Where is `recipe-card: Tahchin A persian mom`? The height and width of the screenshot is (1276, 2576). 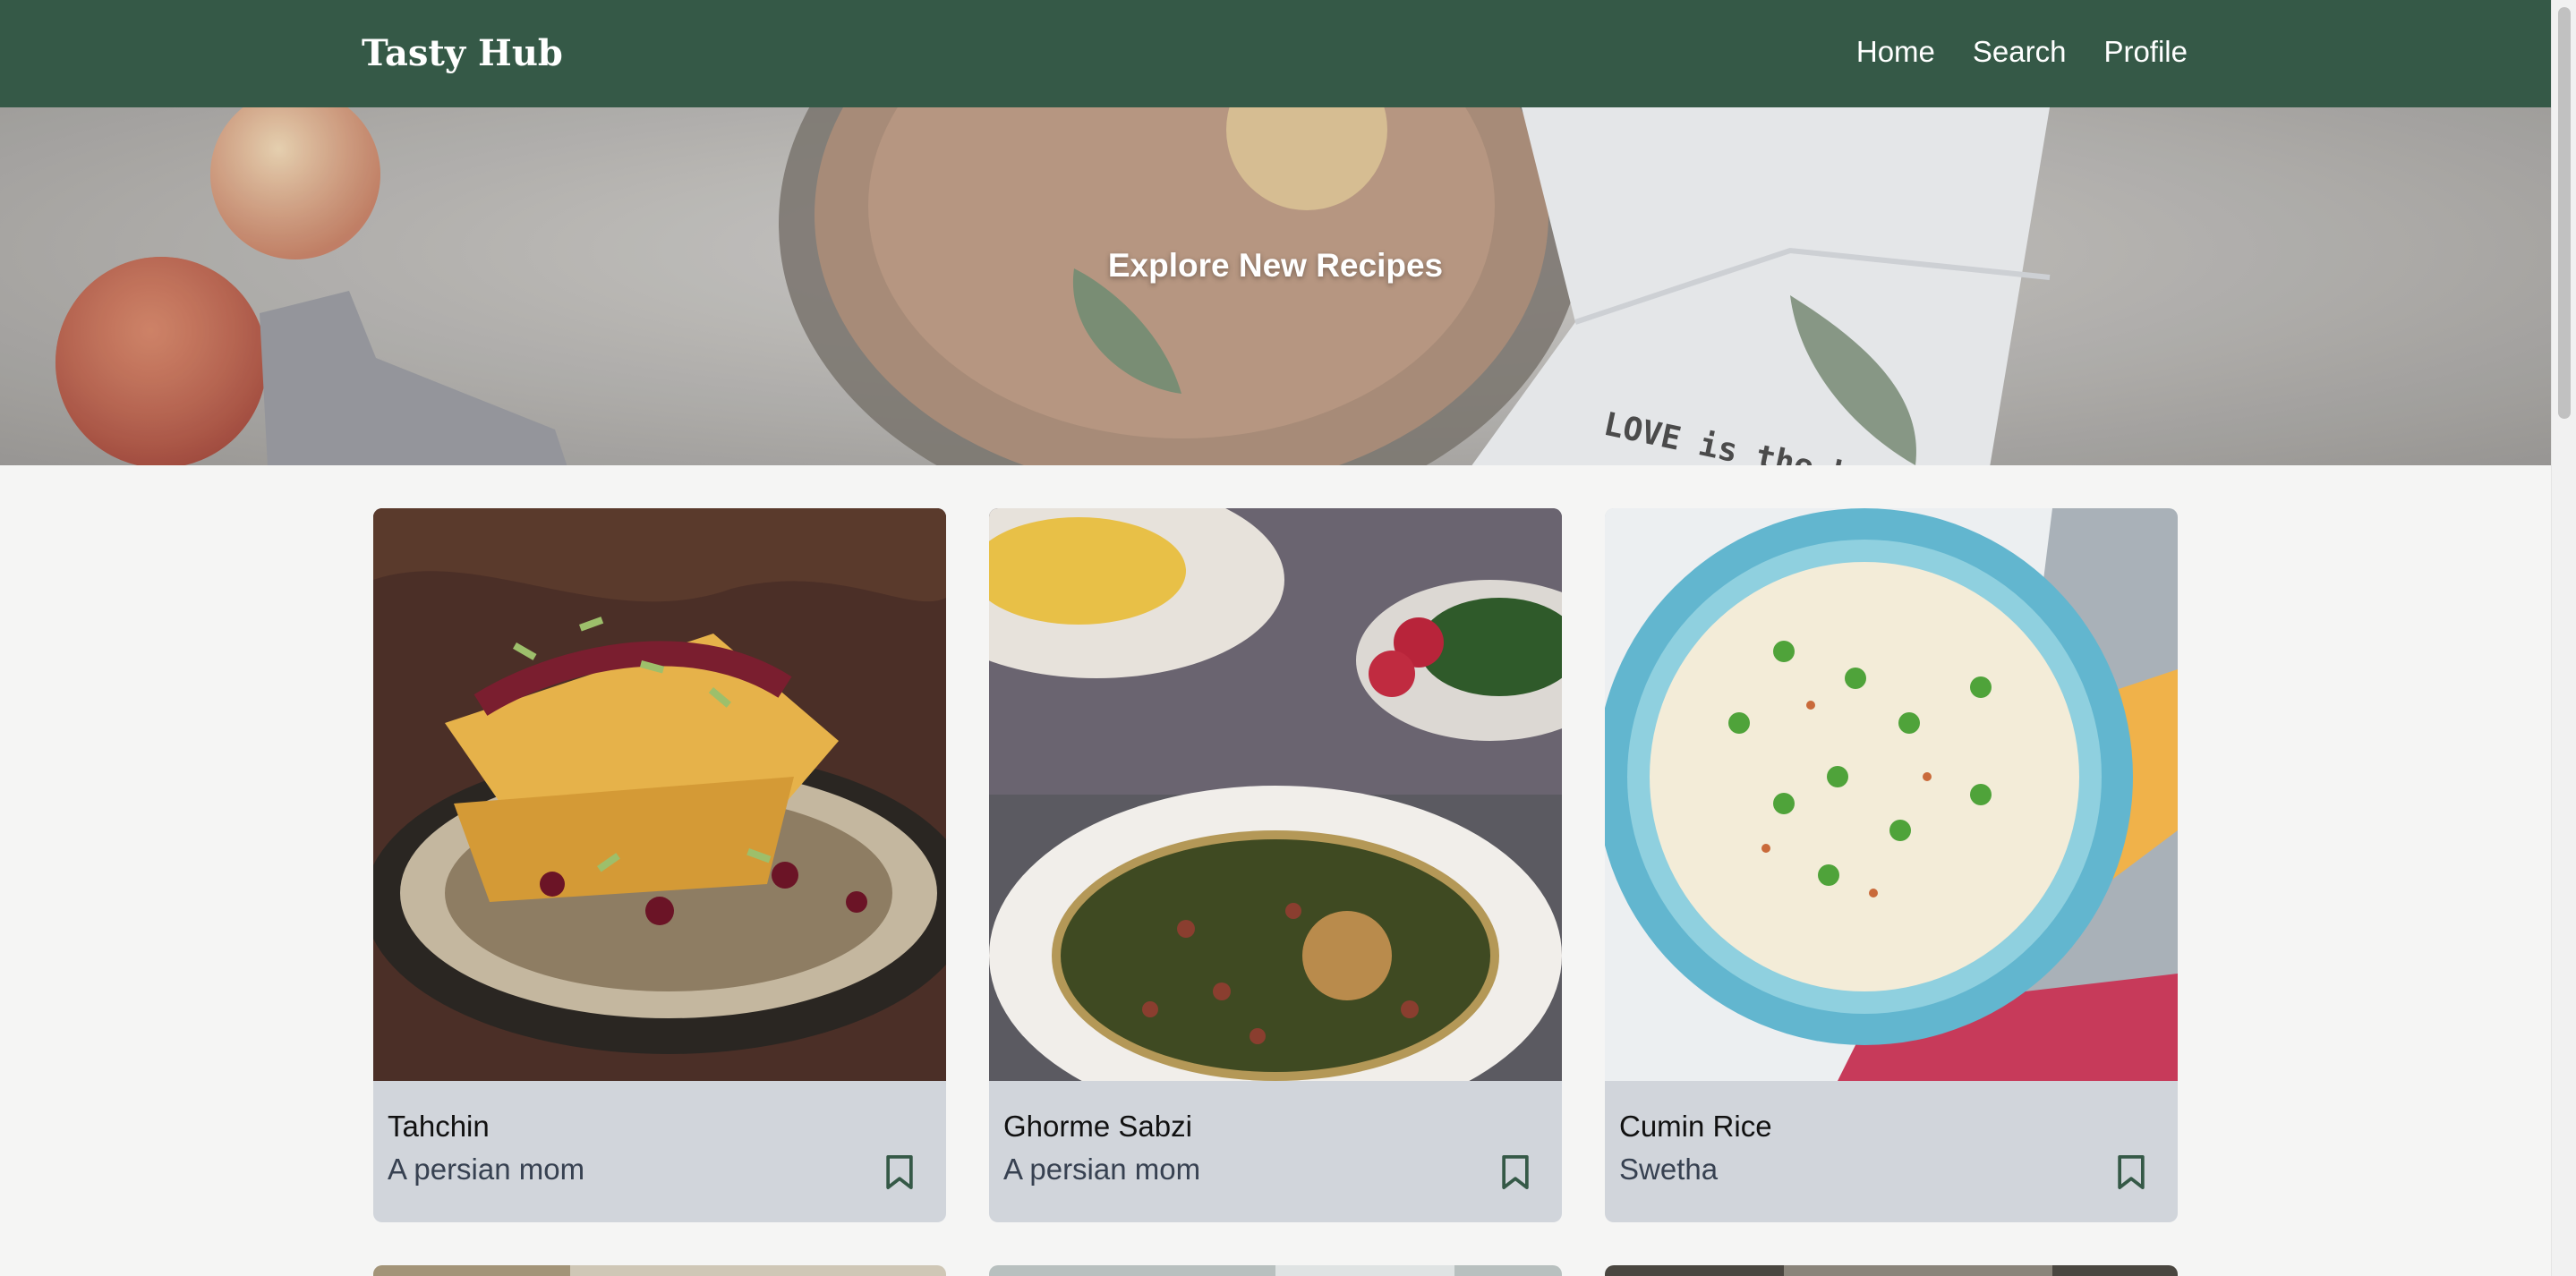
recipe-card: Tahchin A persian mom is located at coordinates (659, 865).